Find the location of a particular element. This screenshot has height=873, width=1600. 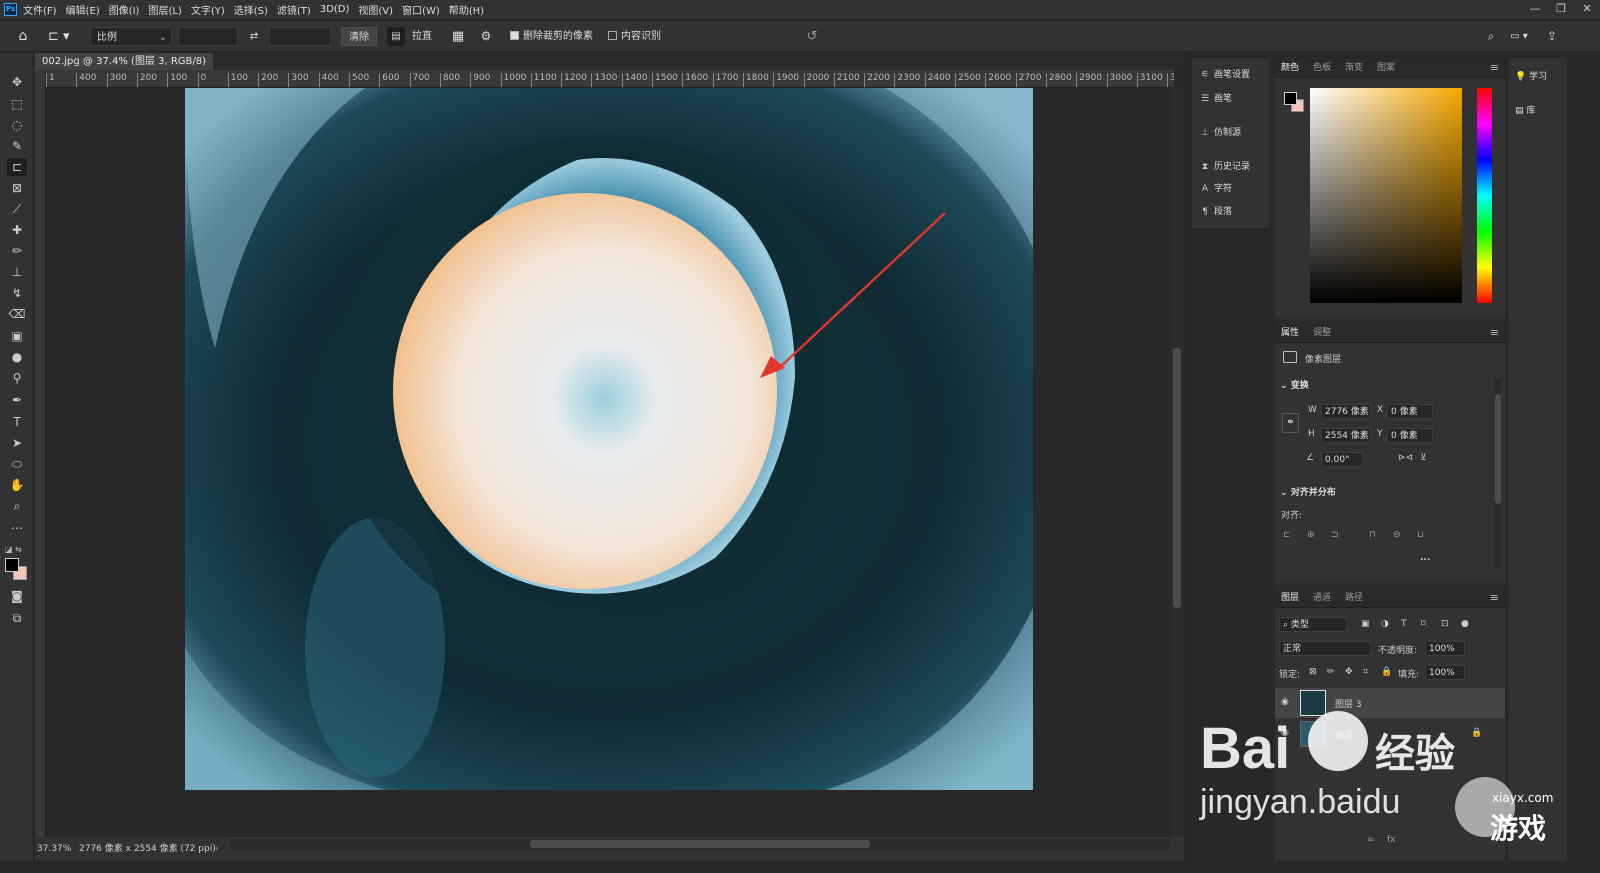

screen-mode-icon: ⧉ is located at coordinates (17, 618).